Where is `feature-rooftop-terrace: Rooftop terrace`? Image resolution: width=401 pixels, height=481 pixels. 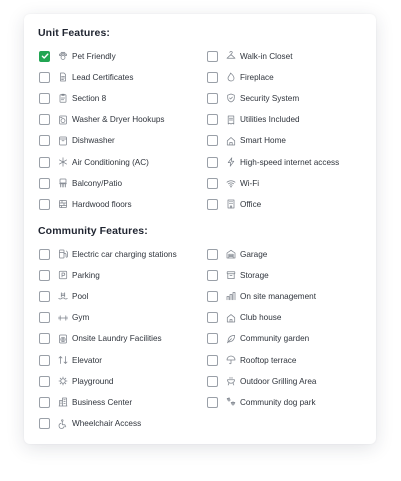 feature-rooftop-terrace: Rooftop terrace is located at coordinates (251, 360).